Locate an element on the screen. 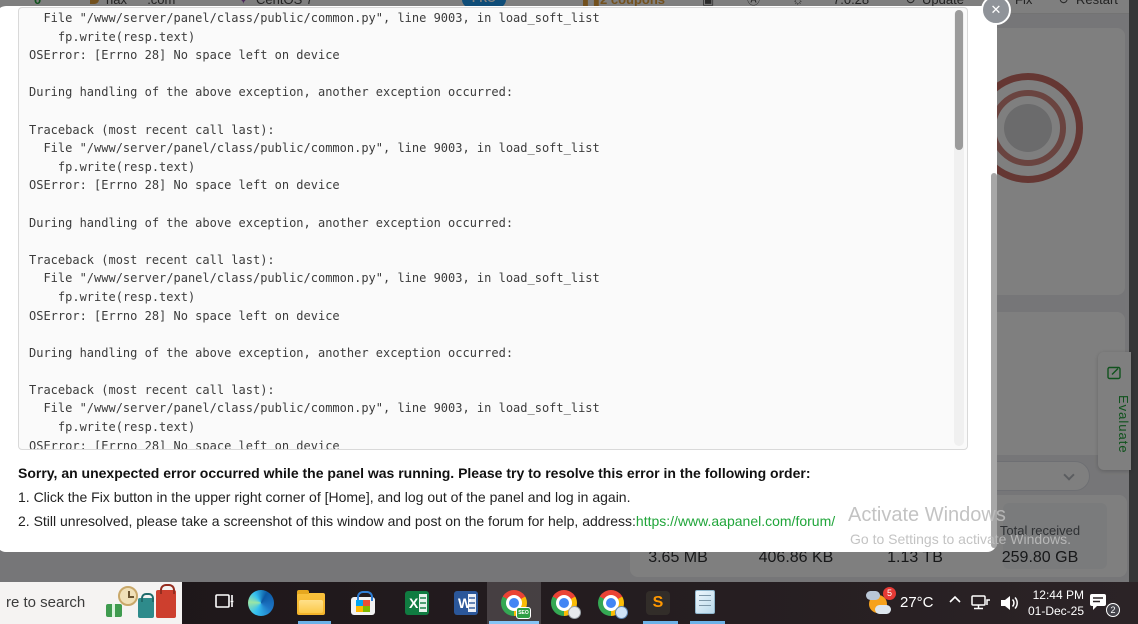 This screenshot has width=1138, height=624. weather-alert-badge: 5 is located at coordinates (889, 593).